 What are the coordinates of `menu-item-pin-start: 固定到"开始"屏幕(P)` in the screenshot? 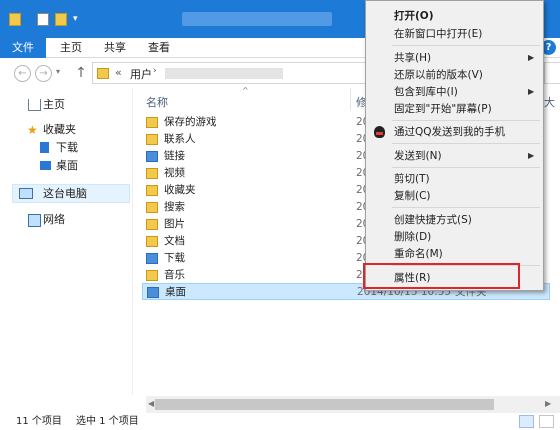 It's located at (454, 109).